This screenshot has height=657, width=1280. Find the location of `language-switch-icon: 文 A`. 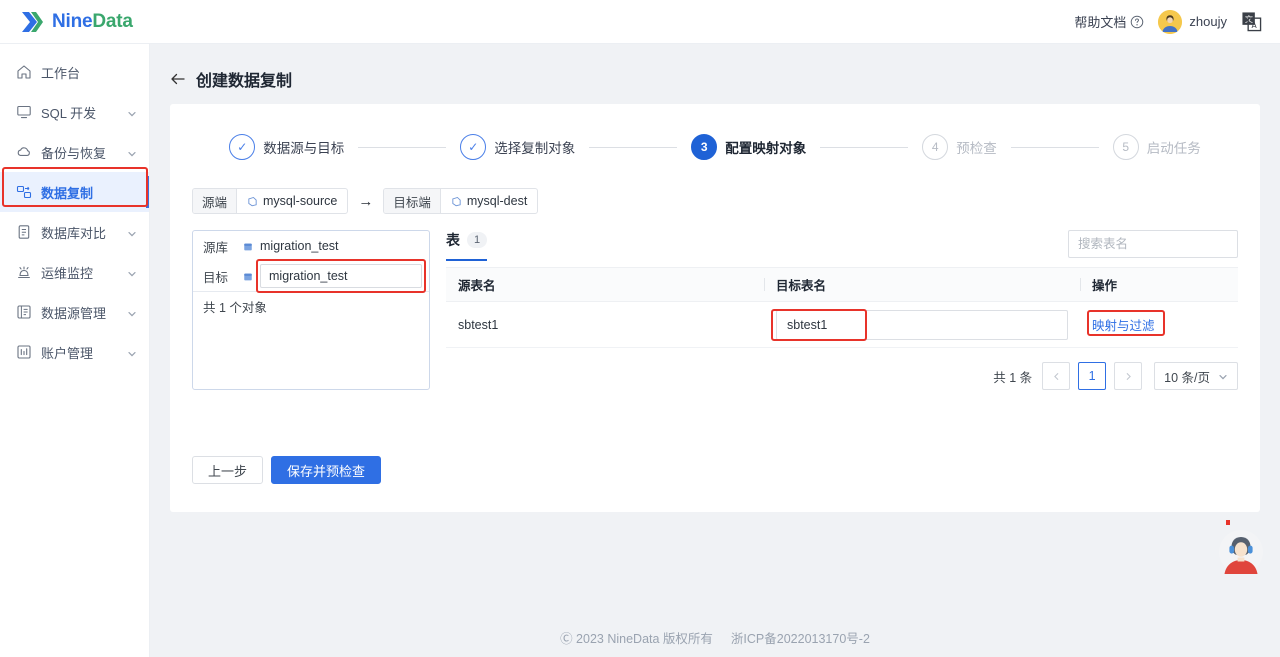

language-switch-icon: 文 A is located at coordinates (1251, 21).